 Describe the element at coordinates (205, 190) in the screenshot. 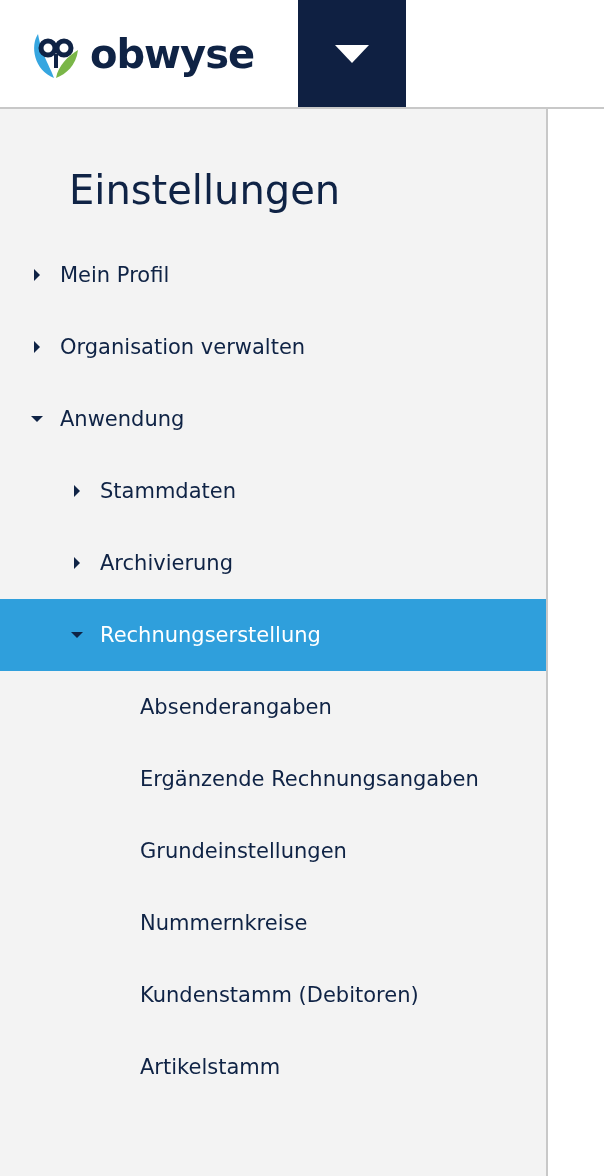

I see `sidebar-title: Einstellungen` at that location.